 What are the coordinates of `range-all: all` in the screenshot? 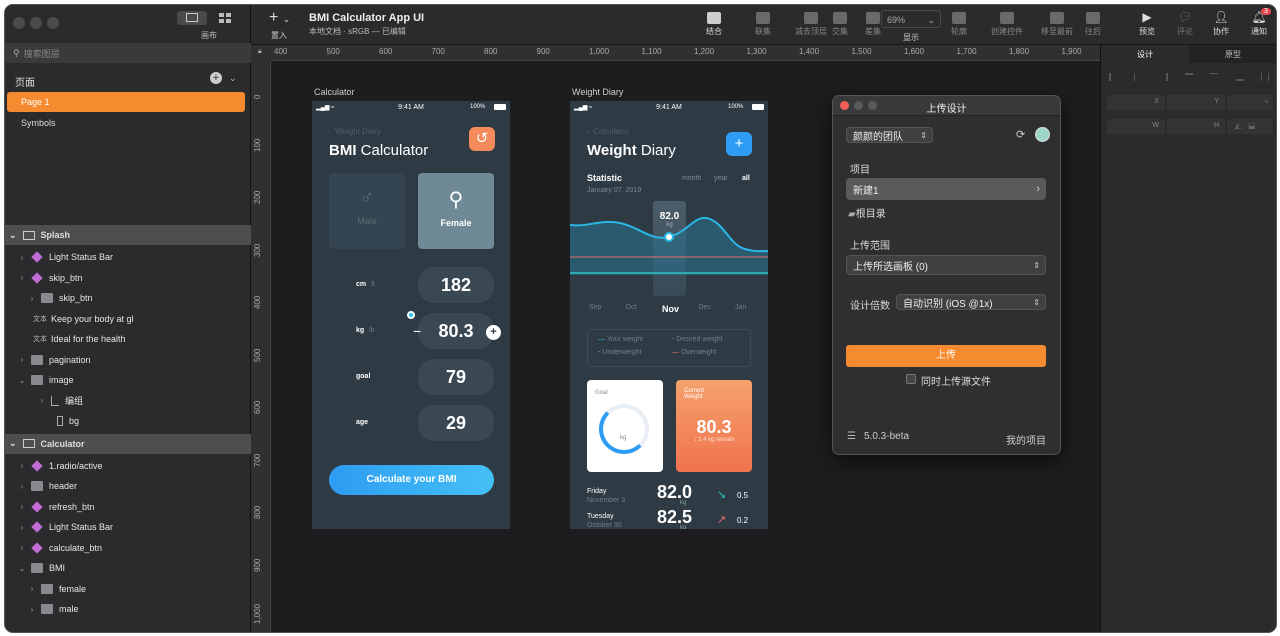 It's located at (746, 178).